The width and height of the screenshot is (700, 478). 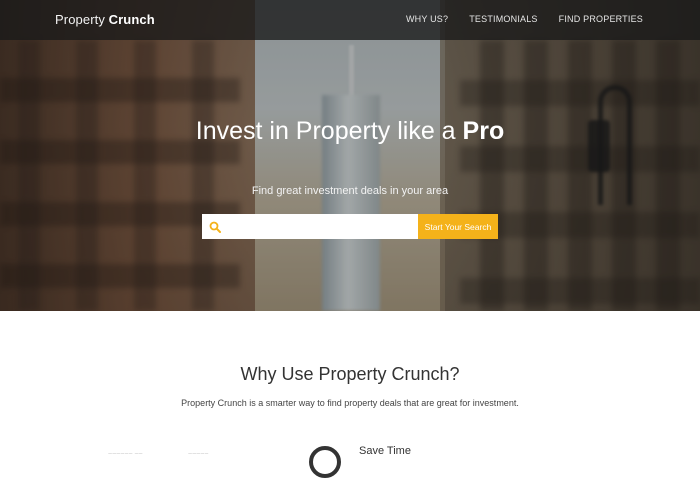 I want to click on brand-prefix: Property, so click(x=80, y=19).